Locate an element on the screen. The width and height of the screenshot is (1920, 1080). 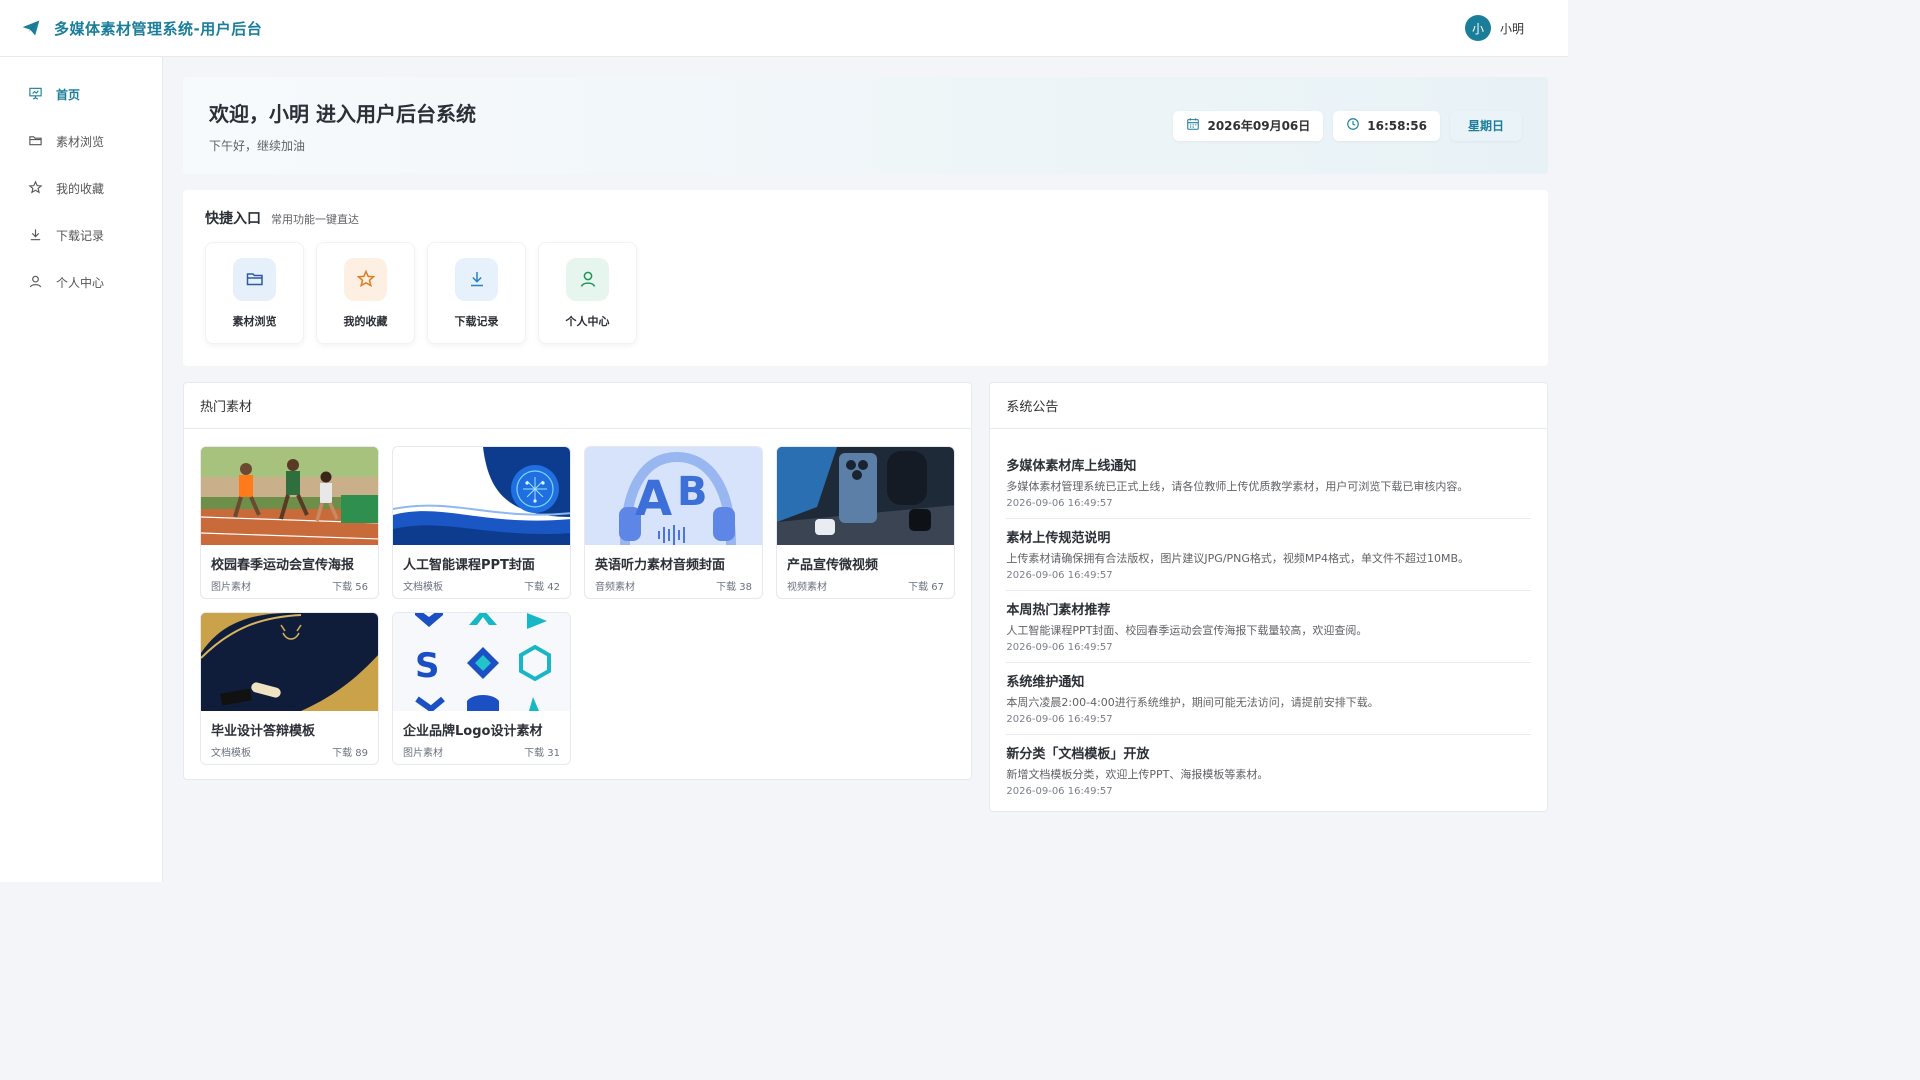
notice-title: 多媒体素材库上线通知 is located at coordinates (1071, 466).